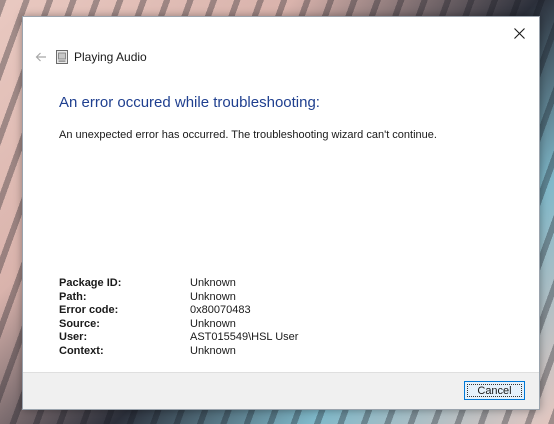 This screenshot has height=424, width=554. What do you see at coordinates (189, 102) in the screenshot?
I see `error-heading: An error occured while troubleshooting:` at bounding box center [189, 102].